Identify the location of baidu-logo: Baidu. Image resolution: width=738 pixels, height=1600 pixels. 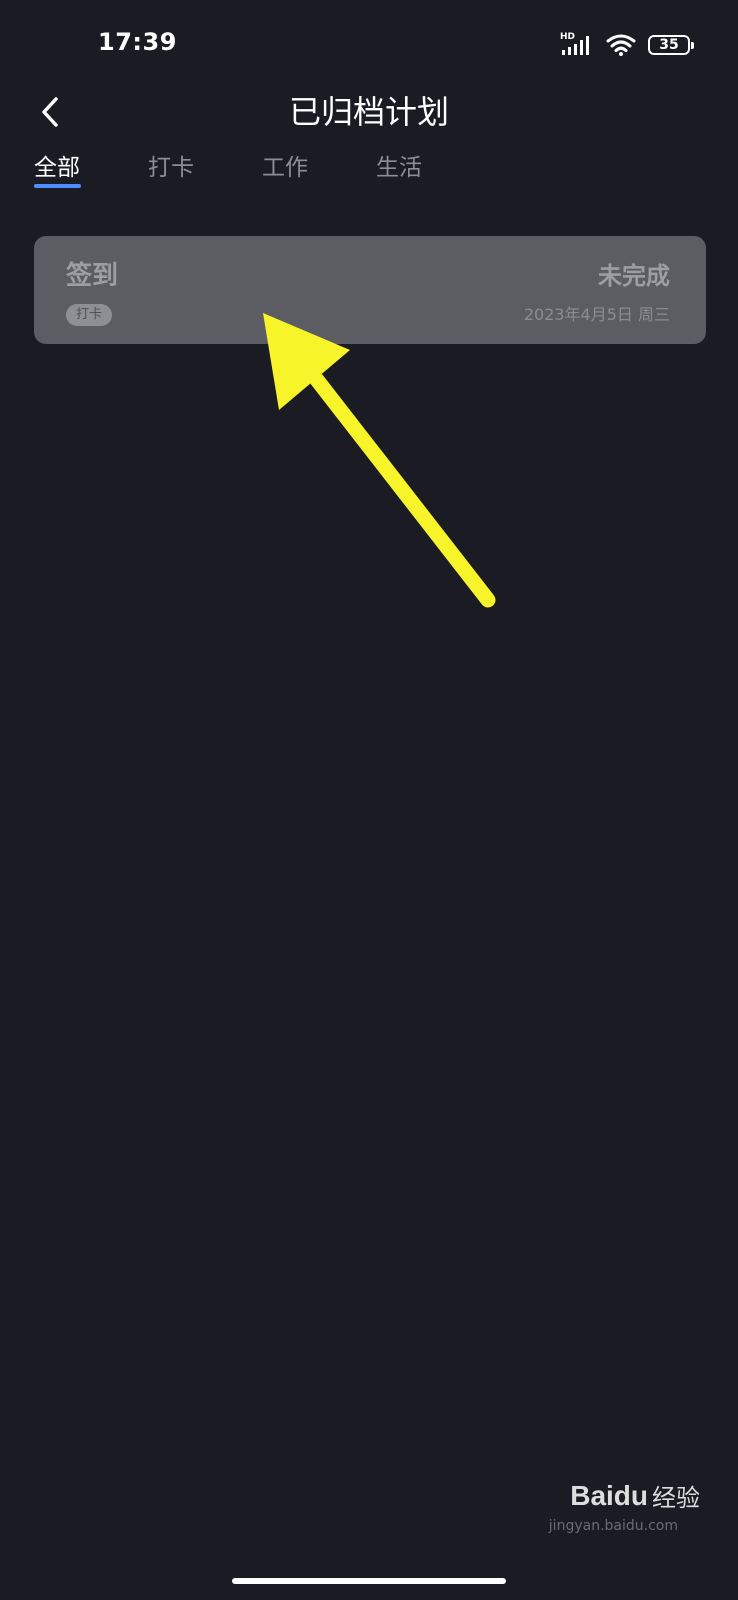
(609, 1495).